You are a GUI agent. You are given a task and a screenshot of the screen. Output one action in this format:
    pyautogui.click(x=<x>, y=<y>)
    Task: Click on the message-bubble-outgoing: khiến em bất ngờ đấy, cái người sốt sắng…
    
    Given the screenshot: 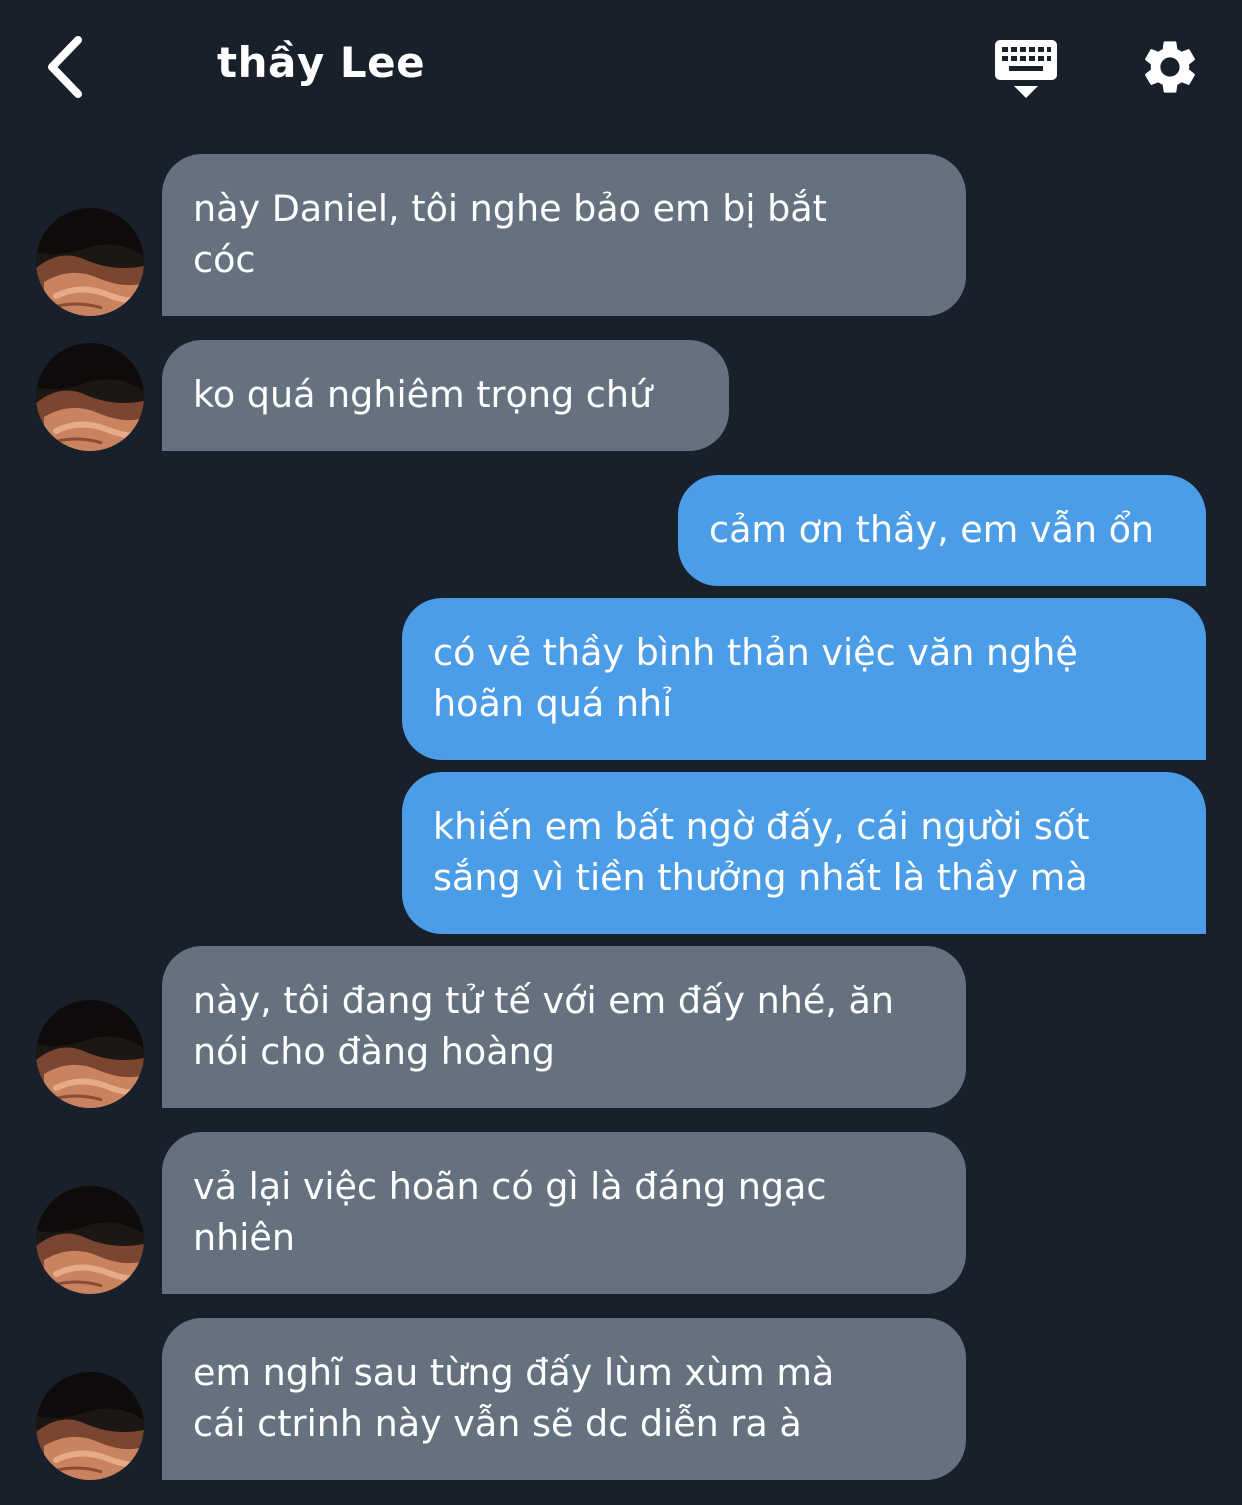 What is the action you would take?
    pyautogui.click(x=804, y=853)
    